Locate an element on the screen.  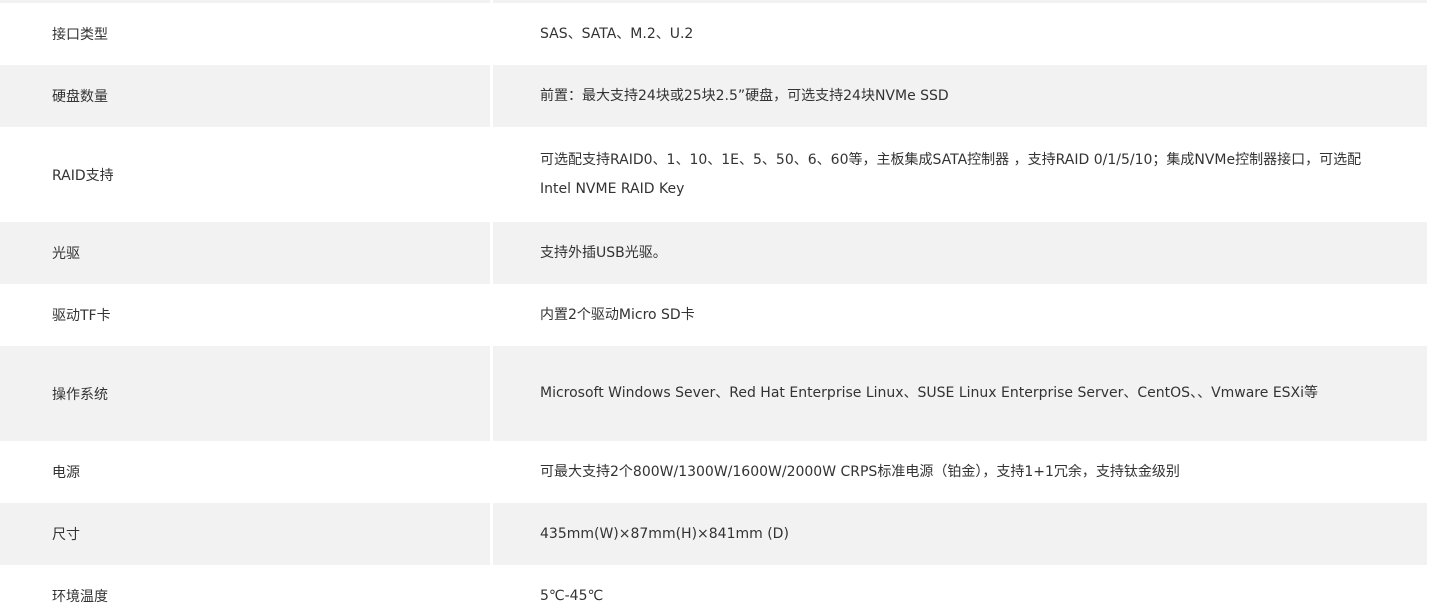
row-label: 硬盘数量 is located at coordinates (245, 96).